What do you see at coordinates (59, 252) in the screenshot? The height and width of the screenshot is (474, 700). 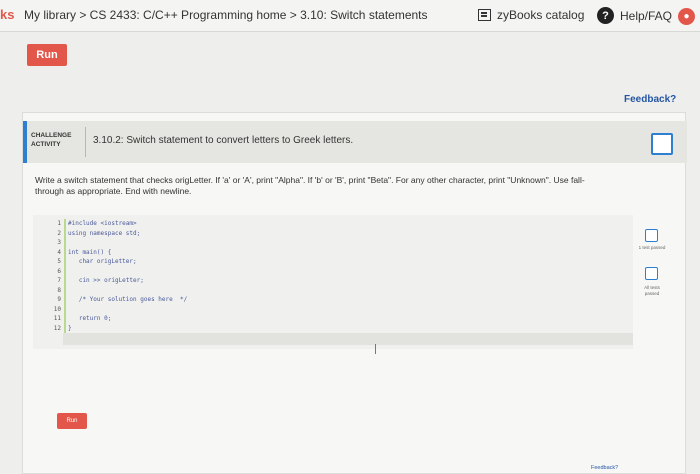 I see `line-number: 4` at bounding box center [59, 252].